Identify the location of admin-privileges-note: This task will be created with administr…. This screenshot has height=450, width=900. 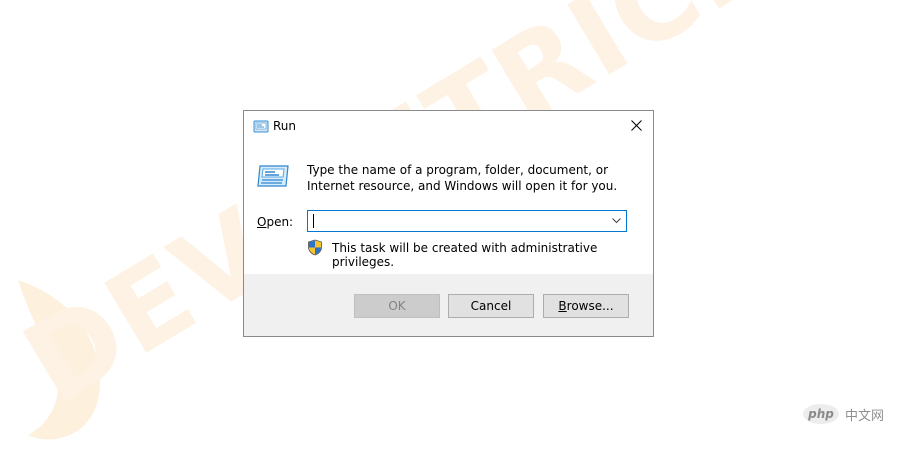
(465, 255).